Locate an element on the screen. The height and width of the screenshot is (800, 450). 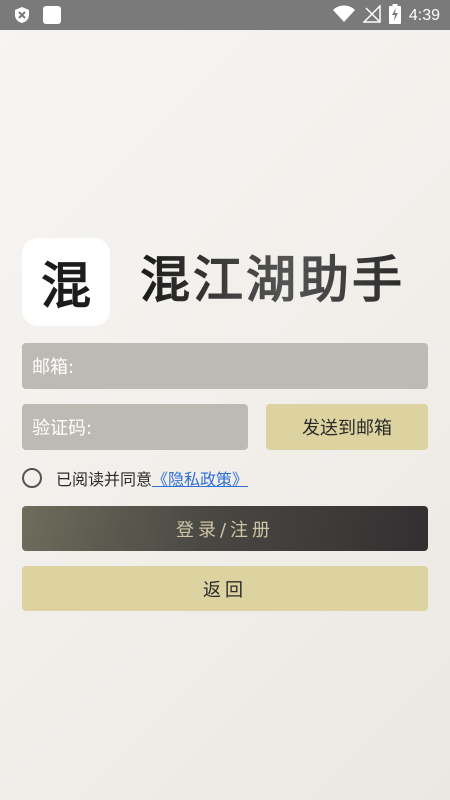
battery-charging-icon is located at coordinates (394, 16).